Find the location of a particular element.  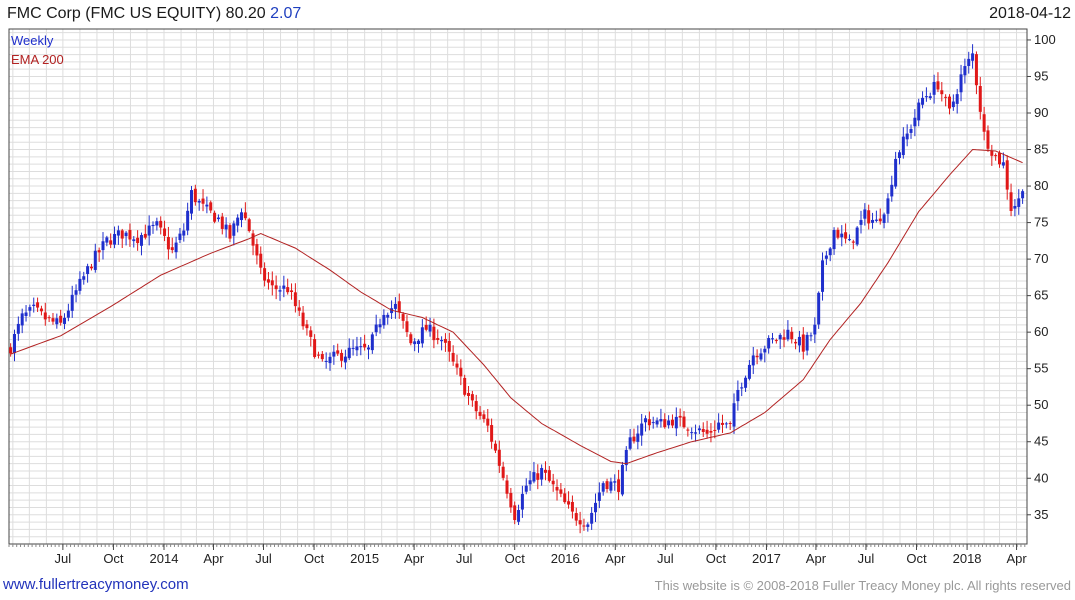

site-link: www.fullertreacymoney.com is located at coordinates (96, 584).